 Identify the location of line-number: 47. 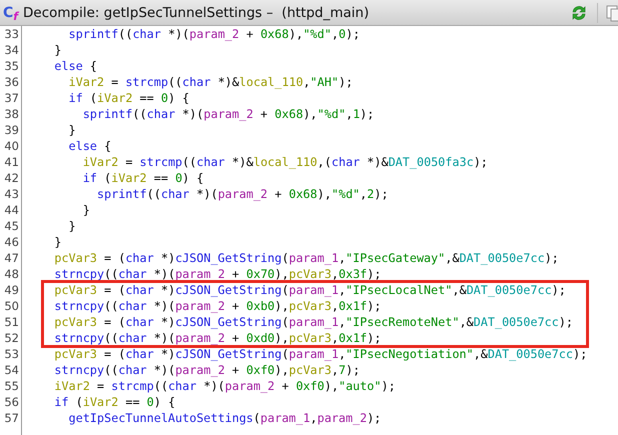
(11, 258).